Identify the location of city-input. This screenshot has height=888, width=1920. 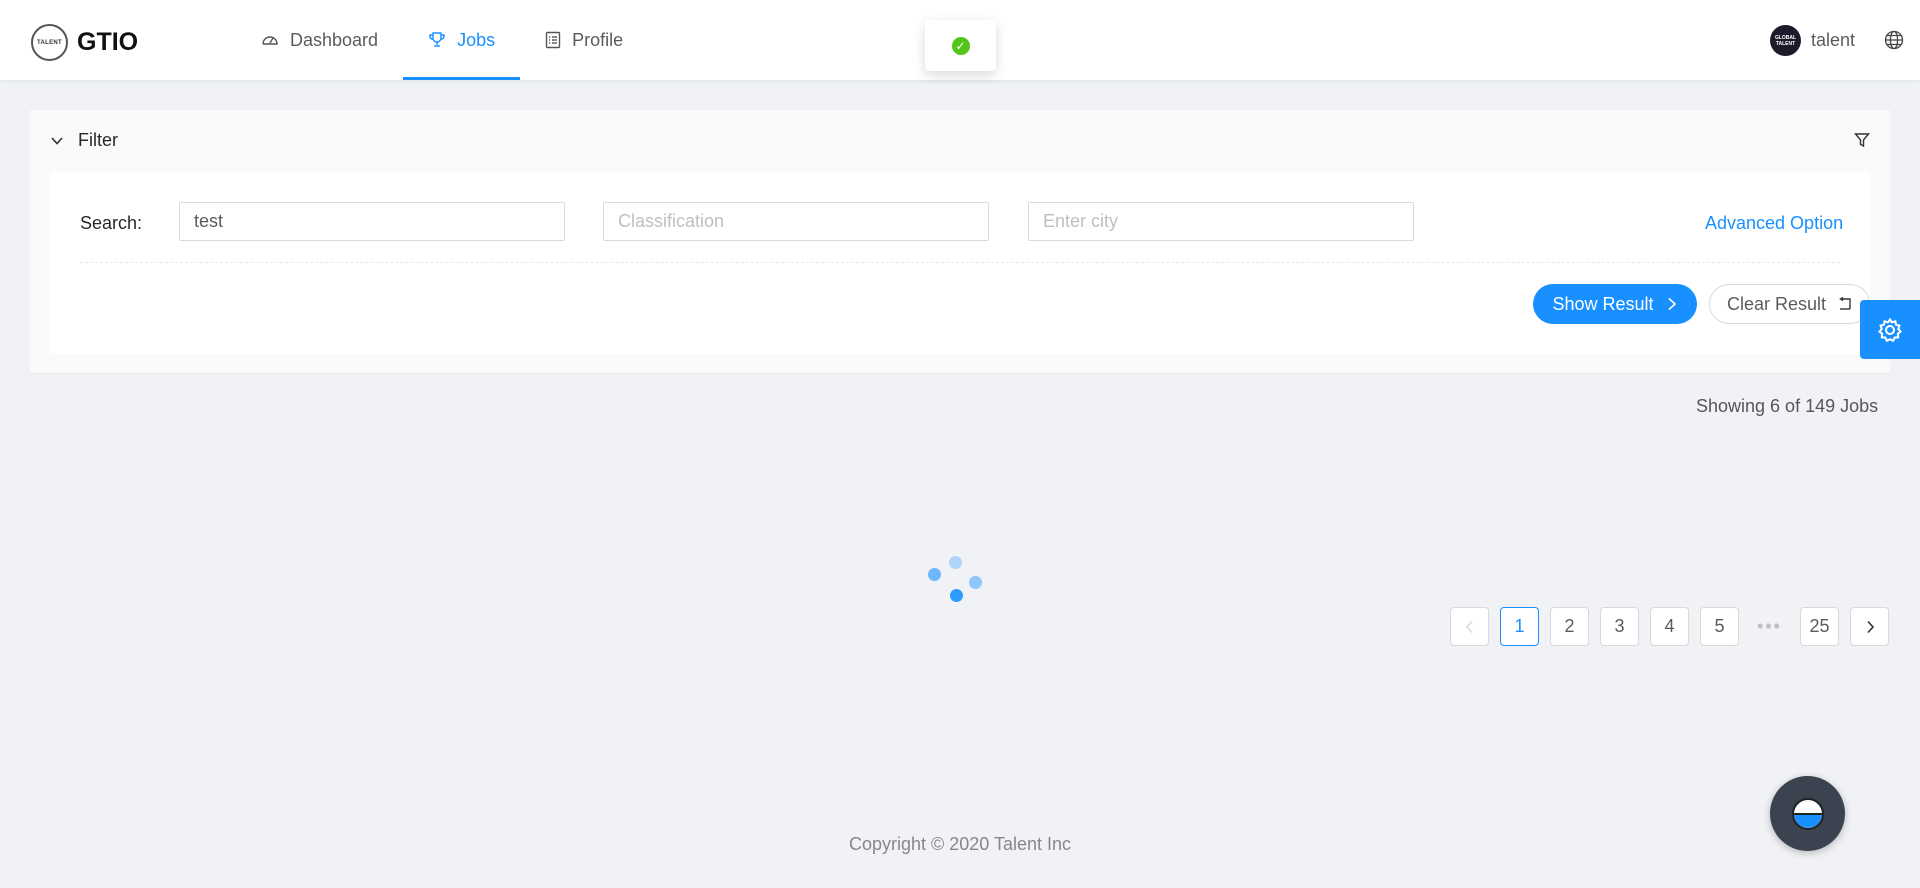
(1221, 221).